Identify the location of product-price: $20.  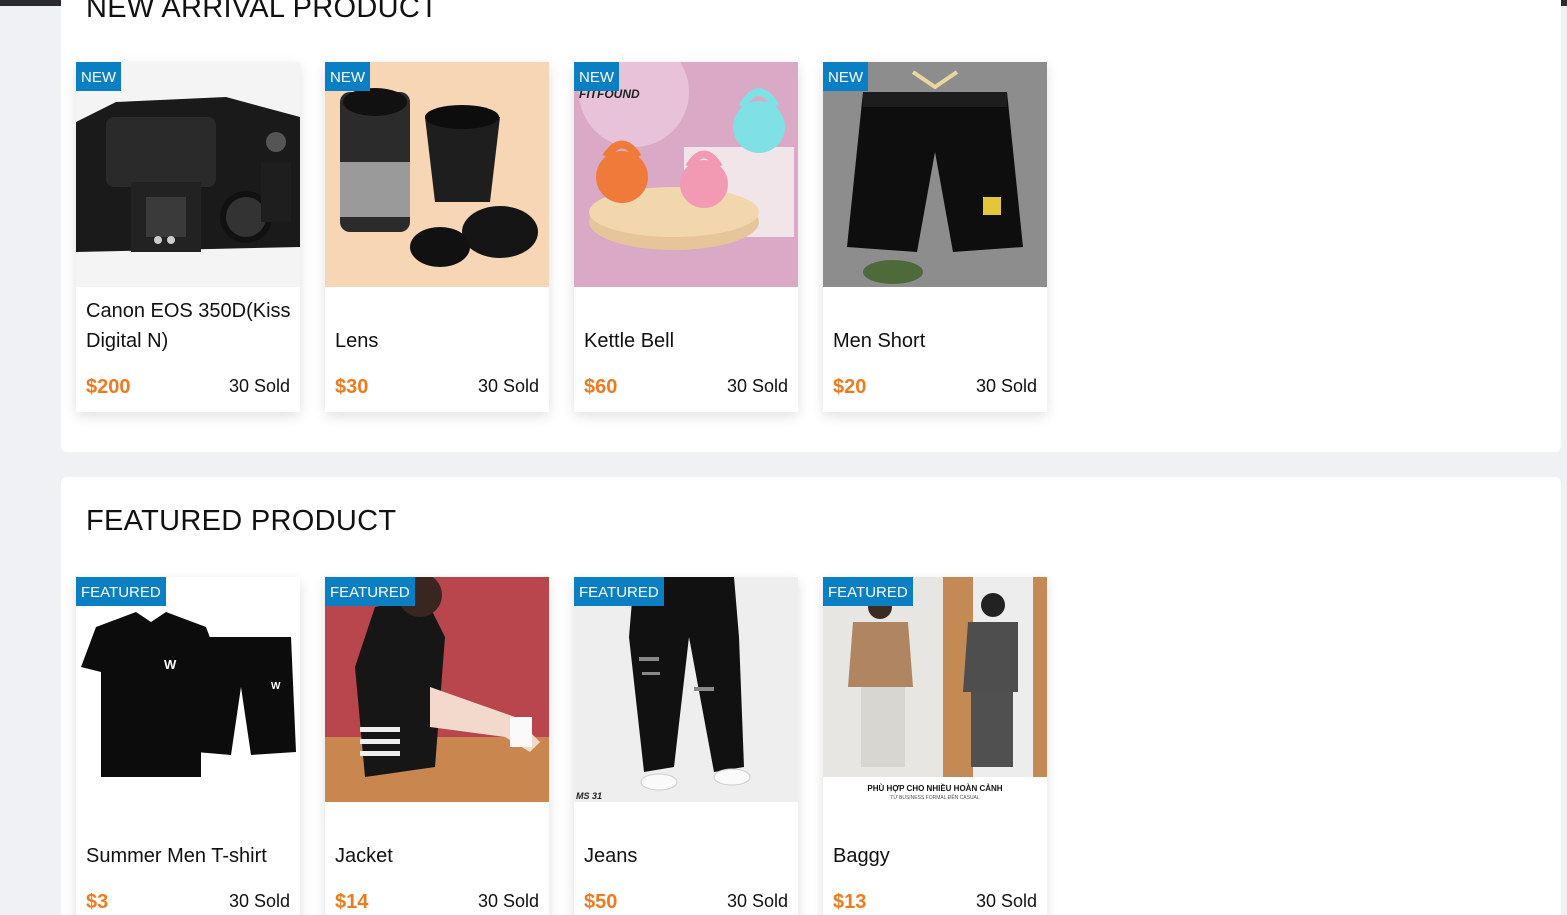
(850, 387).